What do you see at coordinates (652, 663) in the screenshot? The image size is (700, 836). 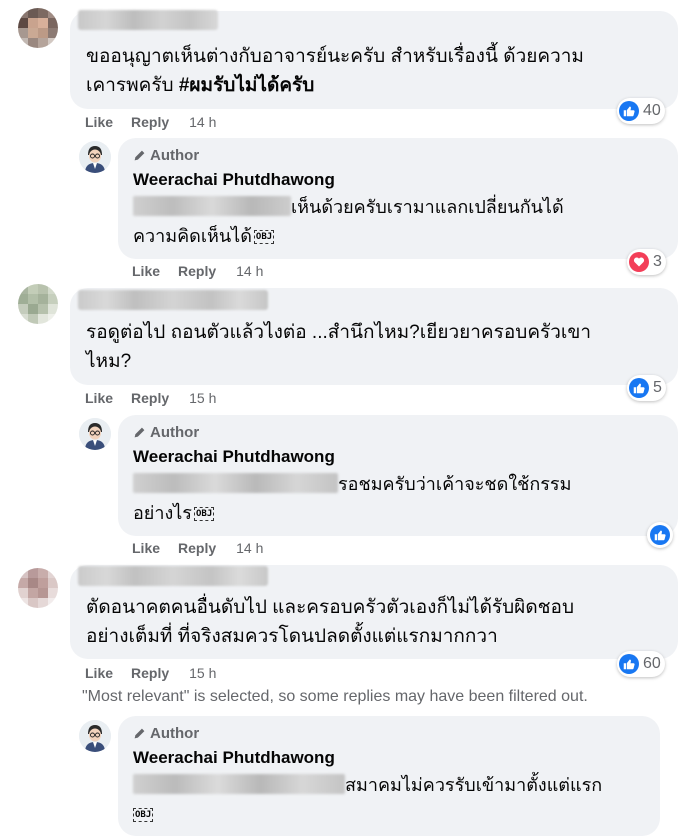 I see `reaction-count: 60` at bounding box center [652, 663].